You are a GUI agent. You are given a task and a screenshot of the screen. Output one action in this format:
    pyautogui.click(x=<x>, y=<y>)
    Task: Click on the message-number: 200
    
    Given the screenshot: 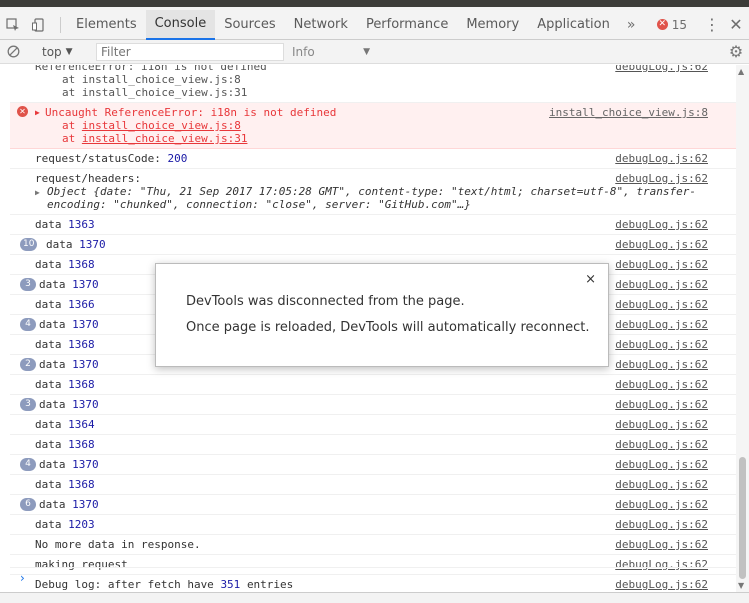 What is the action you would take?
    pyautogui.click(x=177, y=158)
    